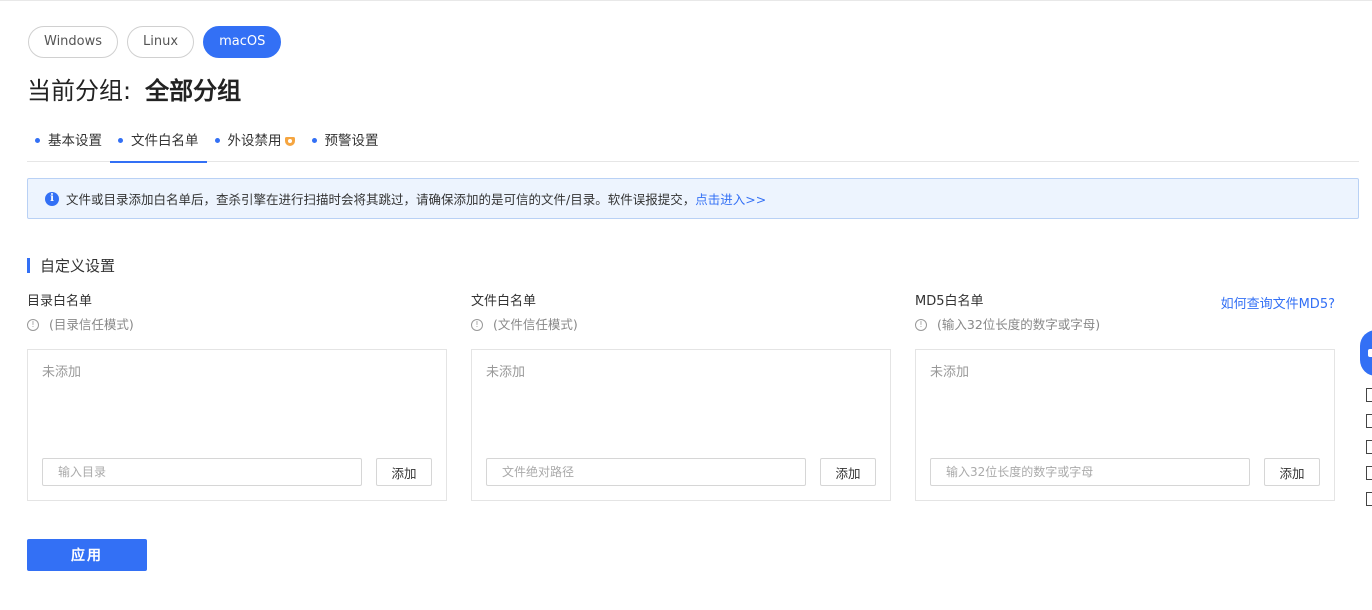 This screenshot has height=610, width=1372. What do you see at coordinates (1366, 353) in the screenshot?
I see `floating-chat-icon` at bounding box center [1366, 353].